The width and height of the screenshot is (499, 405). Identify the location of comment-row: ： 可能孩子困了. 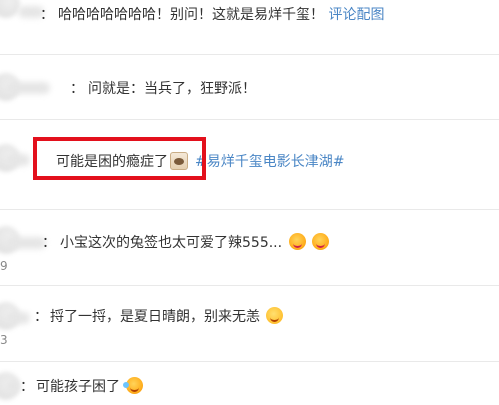
(249, 383).